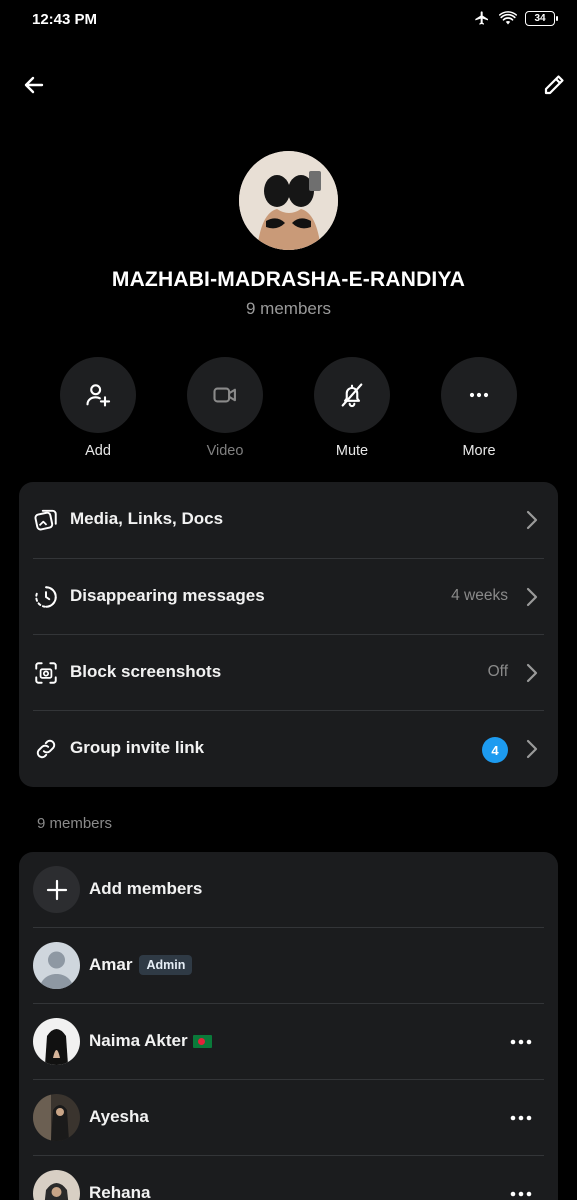 The width and height of the screenshot is (577, 1200). I want to click on disappearing-messages-row: Disappearing messages 4 weeks, so click(288, 597).